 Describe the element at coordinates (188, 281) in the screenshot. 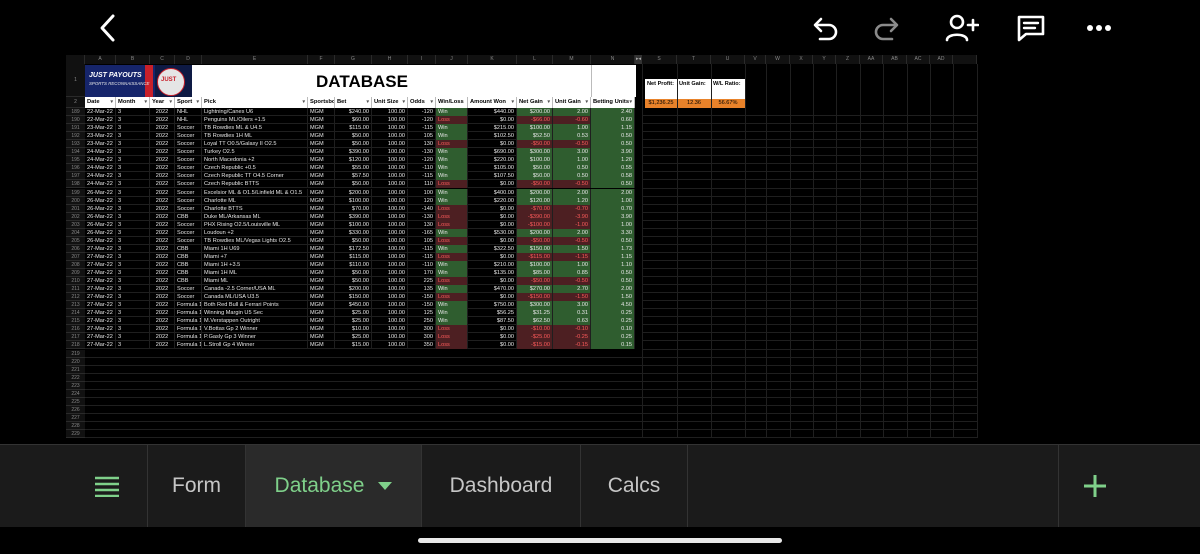

I see `table-cell: CBB` at that location.